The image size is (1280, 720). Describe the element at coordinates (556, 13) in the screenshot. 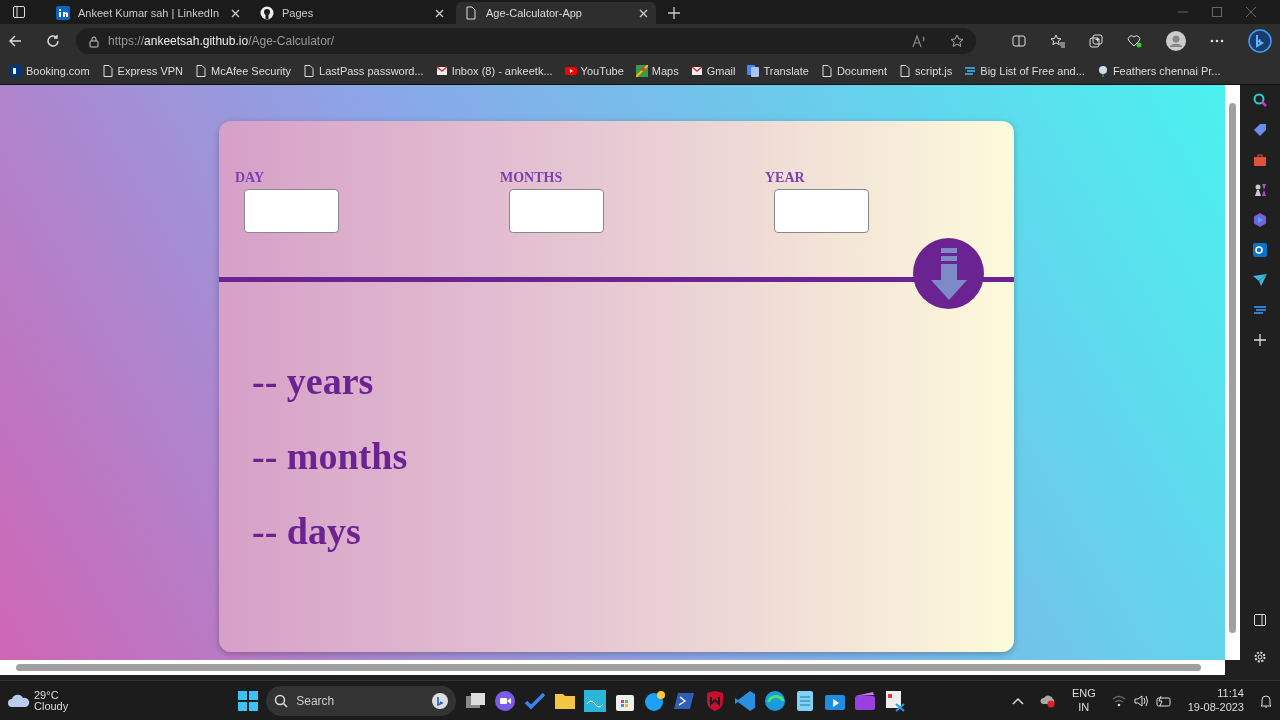

I see `browser-tab: Age-Calculator-App` at that location.